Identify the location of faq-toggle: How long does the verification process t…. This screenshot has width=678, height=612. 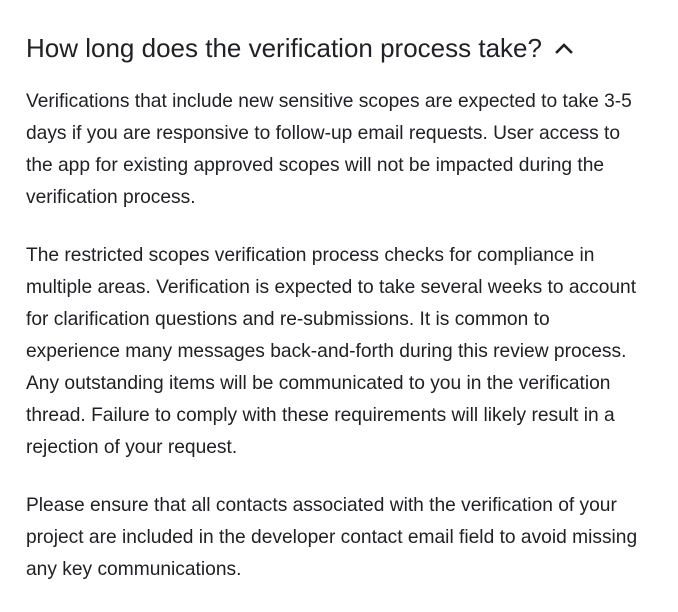
(301, 48).